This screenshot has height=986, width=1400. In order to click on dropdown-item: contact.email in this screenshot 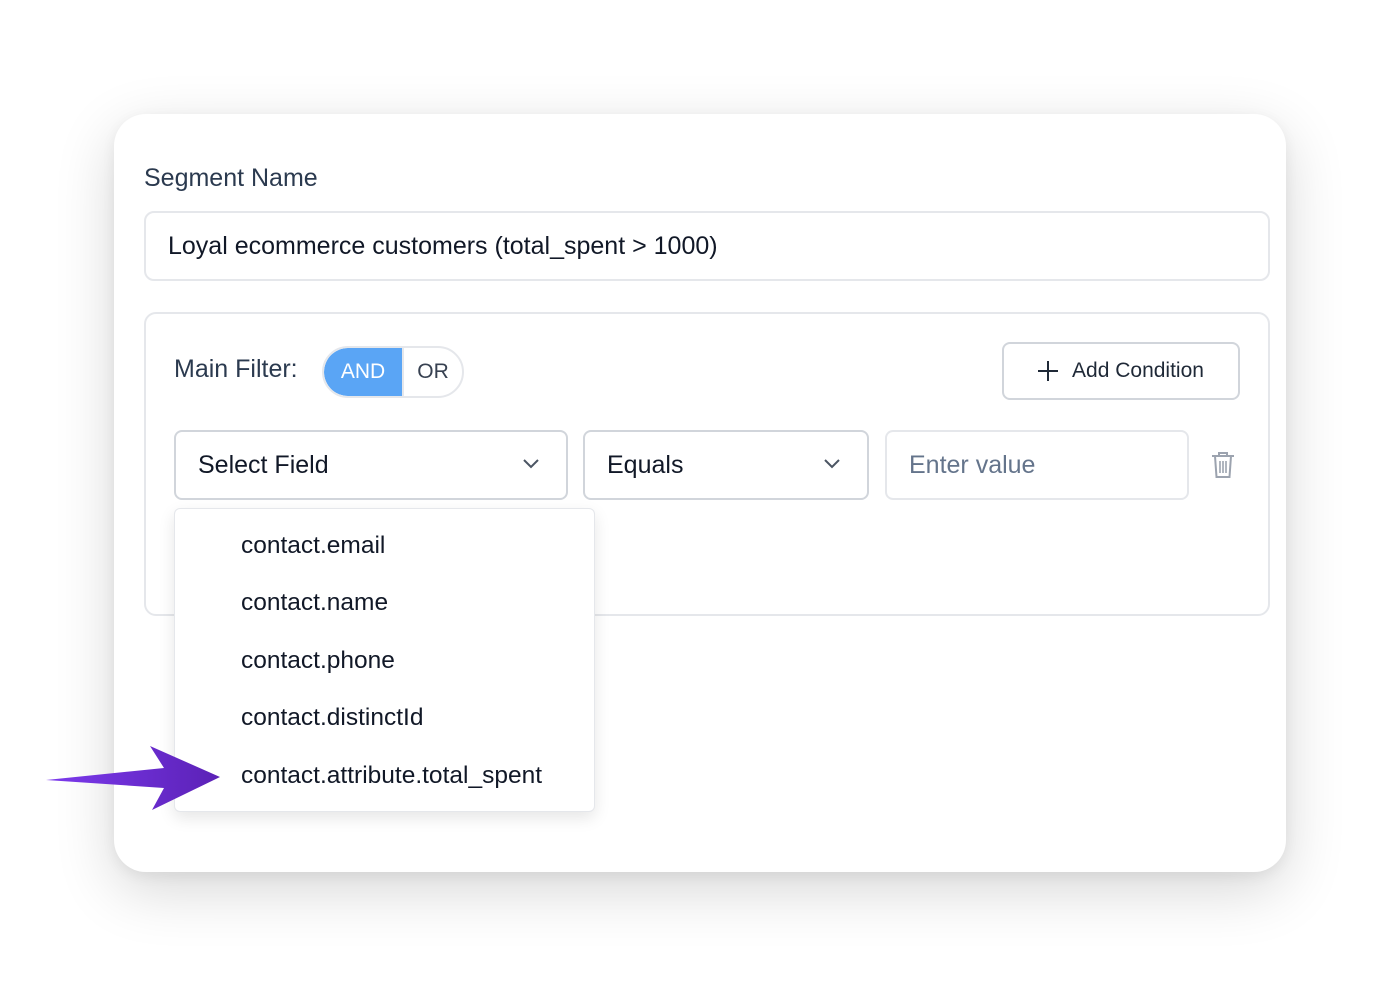, I will do `click(313, 546)`.